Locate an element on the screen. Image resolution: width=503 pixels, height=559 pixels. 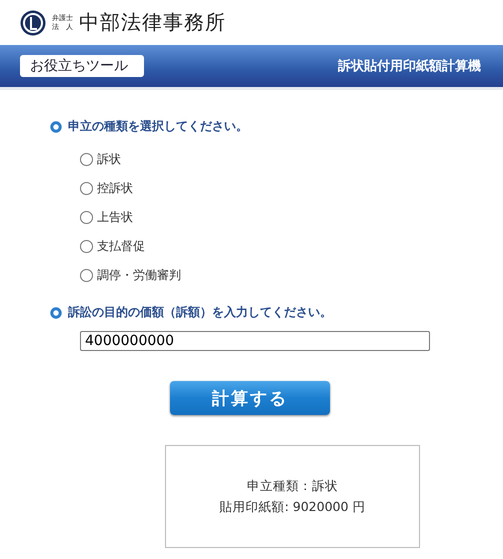
option-label: 控訴状 is located at coordinates (115, 188).